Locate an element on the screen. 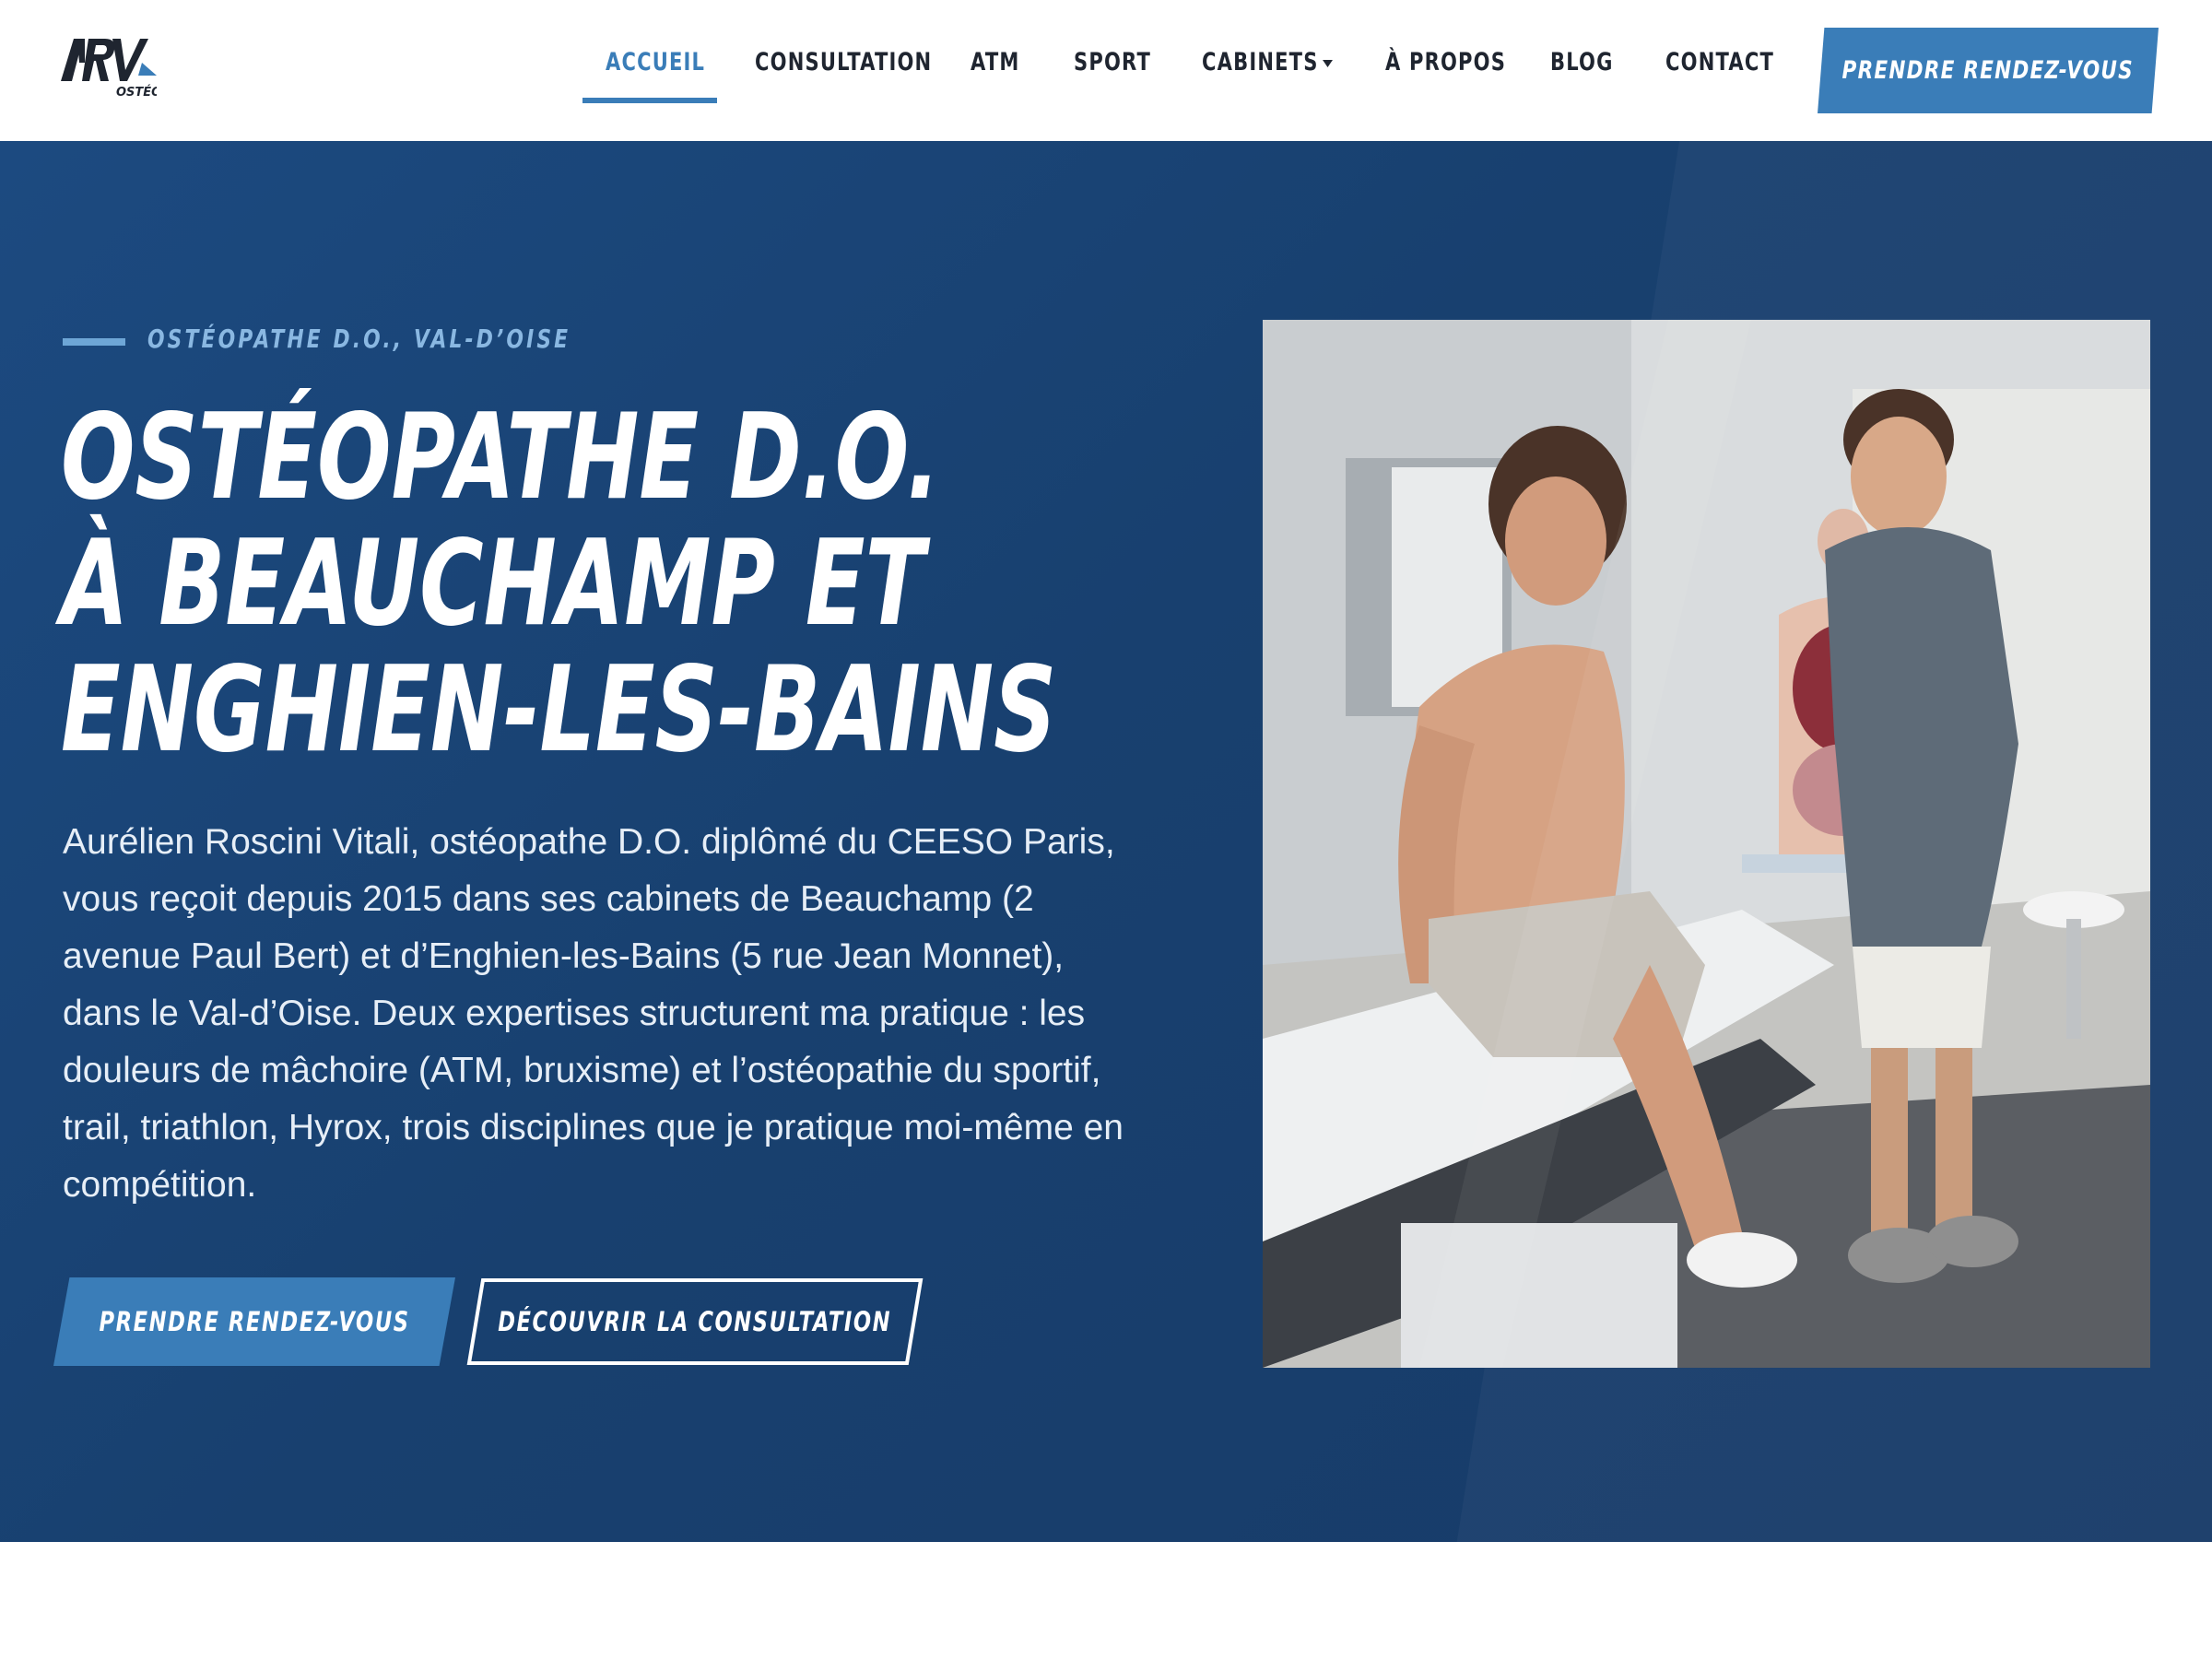 The height and width of the screenshot is (1659, 2212). hero-title-line-1: OSTÉOPATHE D.O. is located at coordinates (501, 457).